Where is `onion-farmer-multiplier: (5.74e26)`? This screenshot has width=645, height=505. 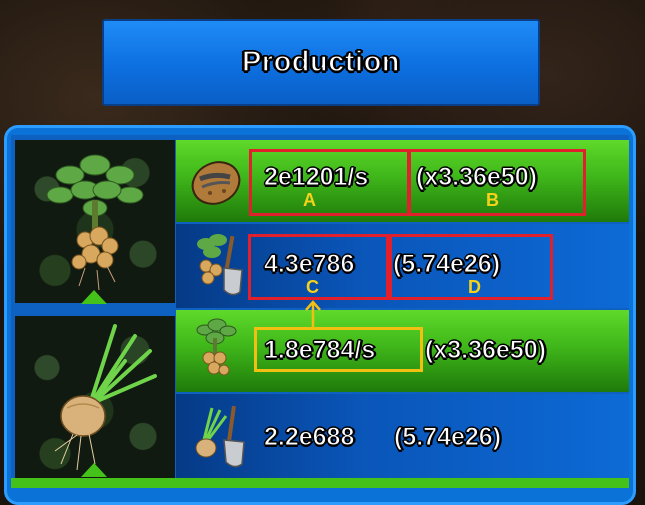
onion-farmer-multiplier: (5.74e26) is located at coordinates (447, 437).